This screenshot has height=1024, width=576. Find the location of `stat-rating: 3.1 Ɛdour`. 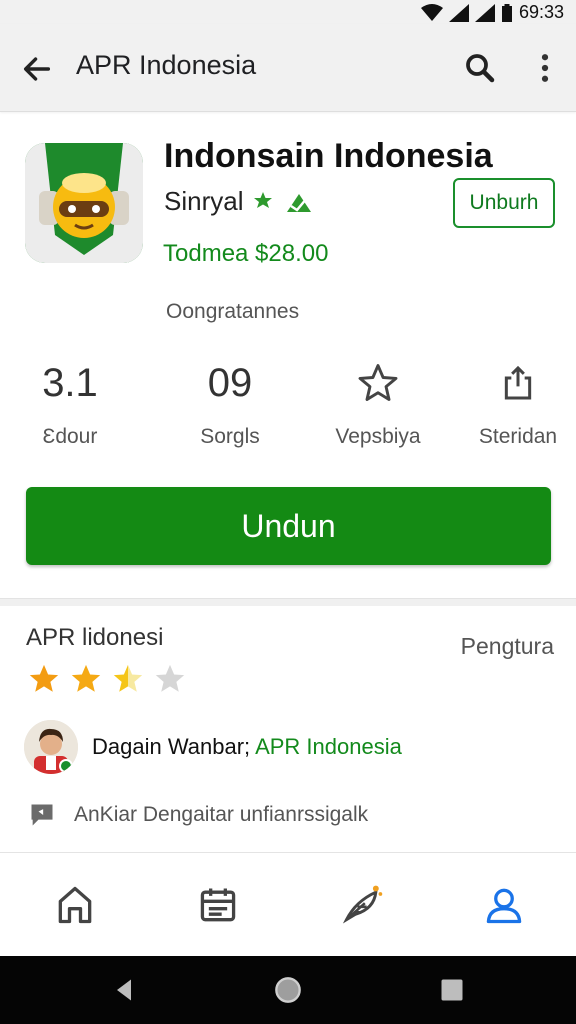

stat-rating: 3.1 Ɛdour is located at coordinates (70, 402).